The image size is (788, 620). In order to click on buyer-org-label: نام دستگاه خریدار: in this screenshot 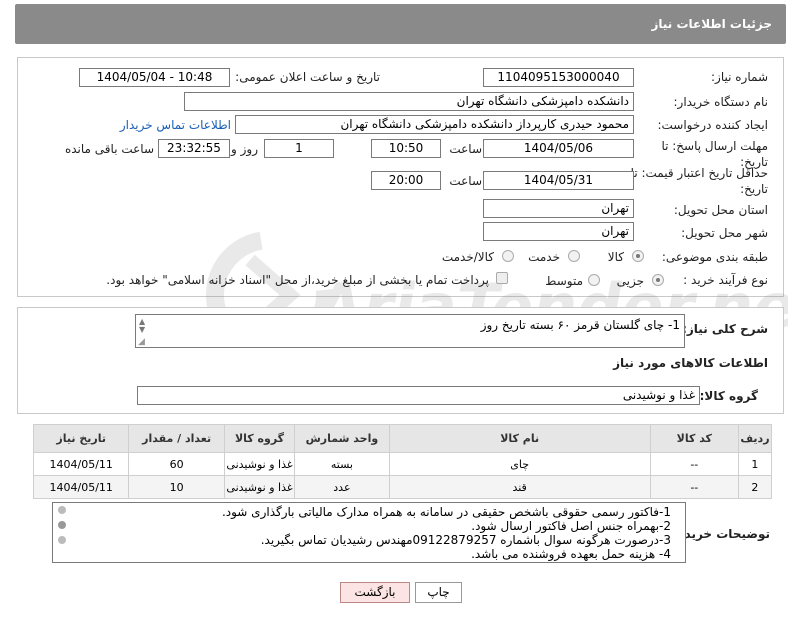, I will do `click(721, 102)`.